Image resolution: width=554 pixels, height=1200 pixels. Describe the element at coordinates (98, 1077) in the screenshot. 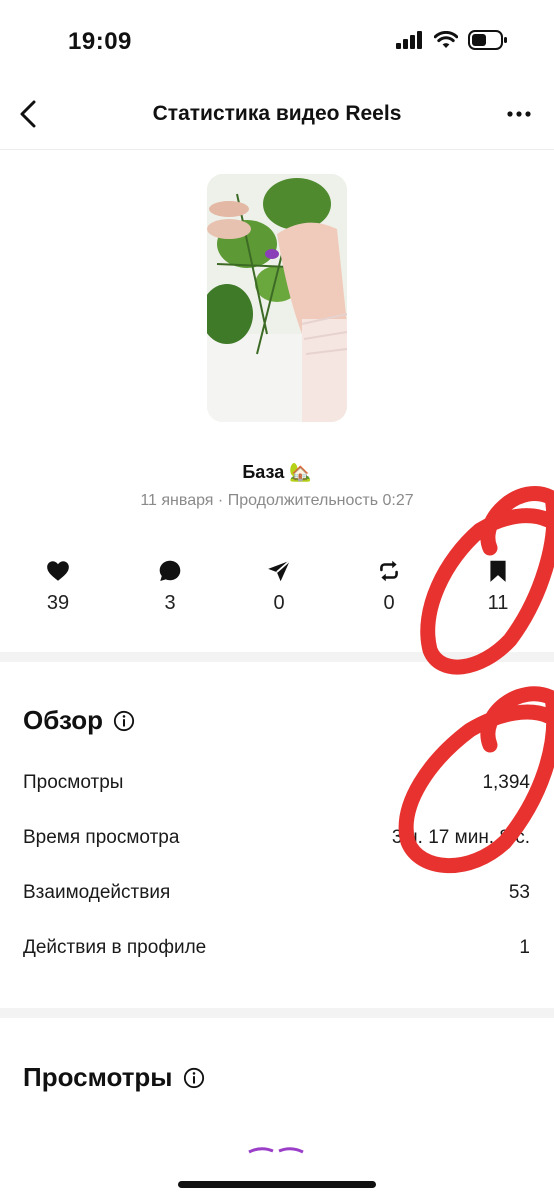

I see `views-title: Просмотры` at that location.